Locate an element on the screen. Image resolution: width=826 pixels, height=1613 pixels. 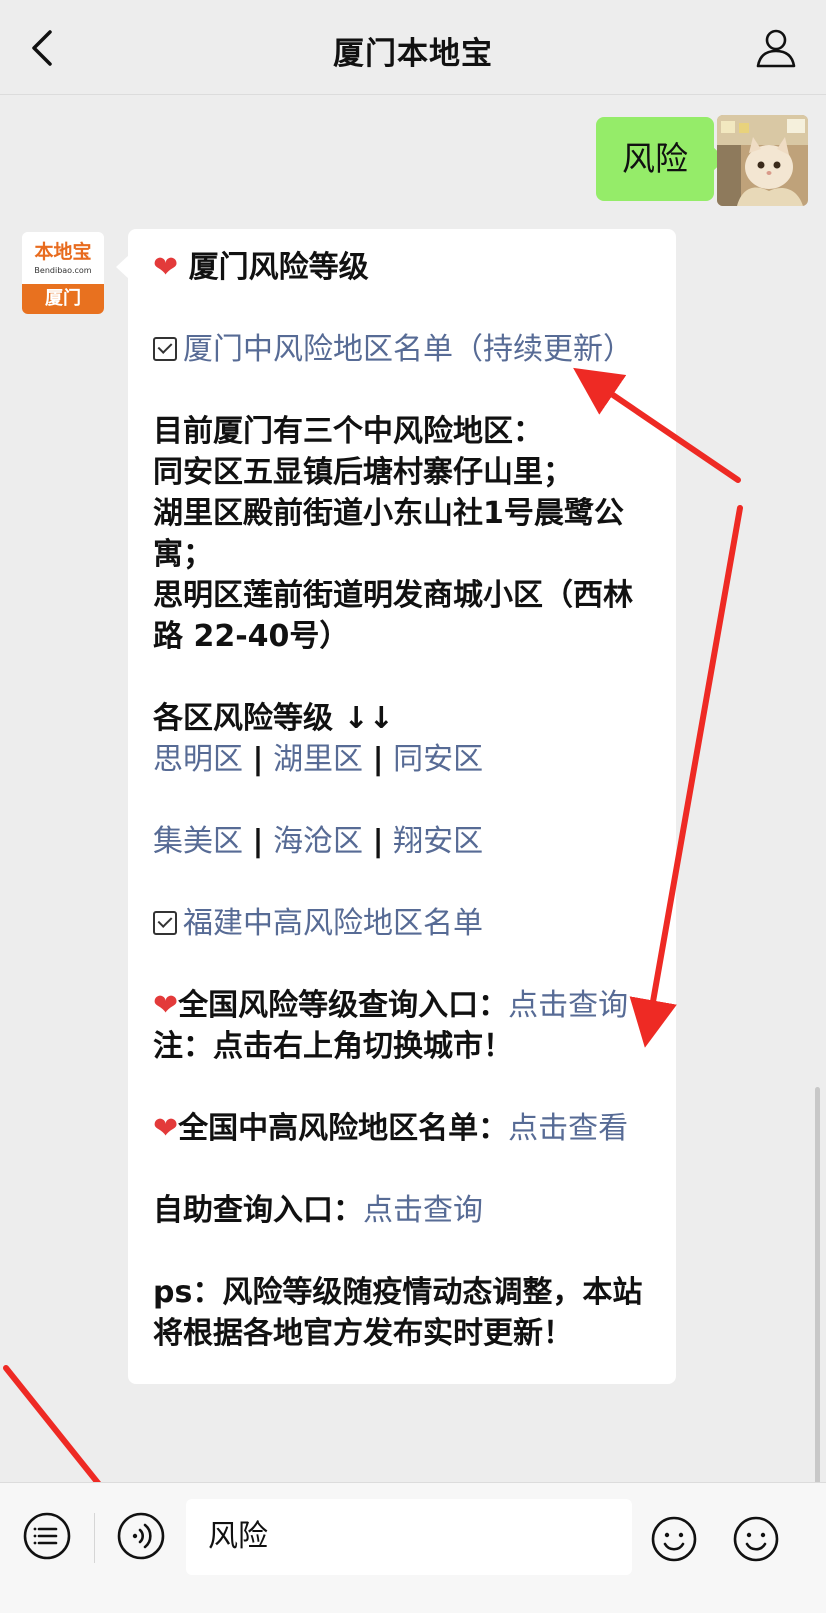
intro-text: 目前厦门有三个中风险地区： is located at coordinates (348, 431).